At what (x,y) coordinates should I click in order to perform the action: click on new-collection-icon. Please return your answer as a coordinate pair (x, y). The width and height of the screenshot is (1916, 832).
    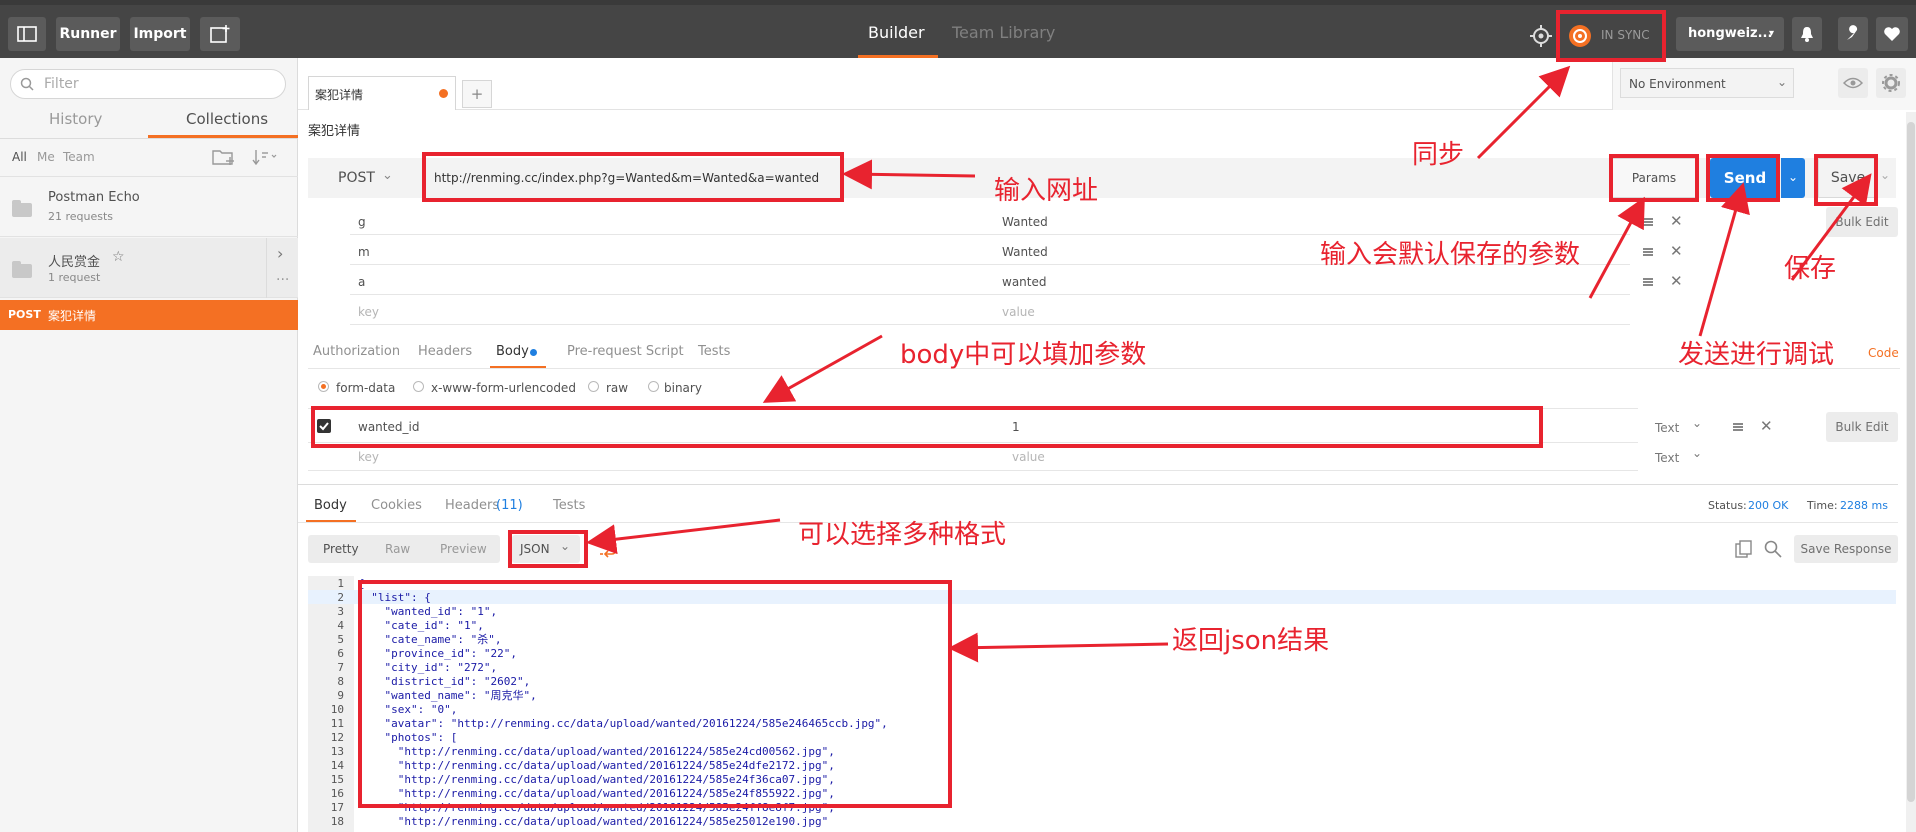
    Looking at the image, I should click on (224, 157).